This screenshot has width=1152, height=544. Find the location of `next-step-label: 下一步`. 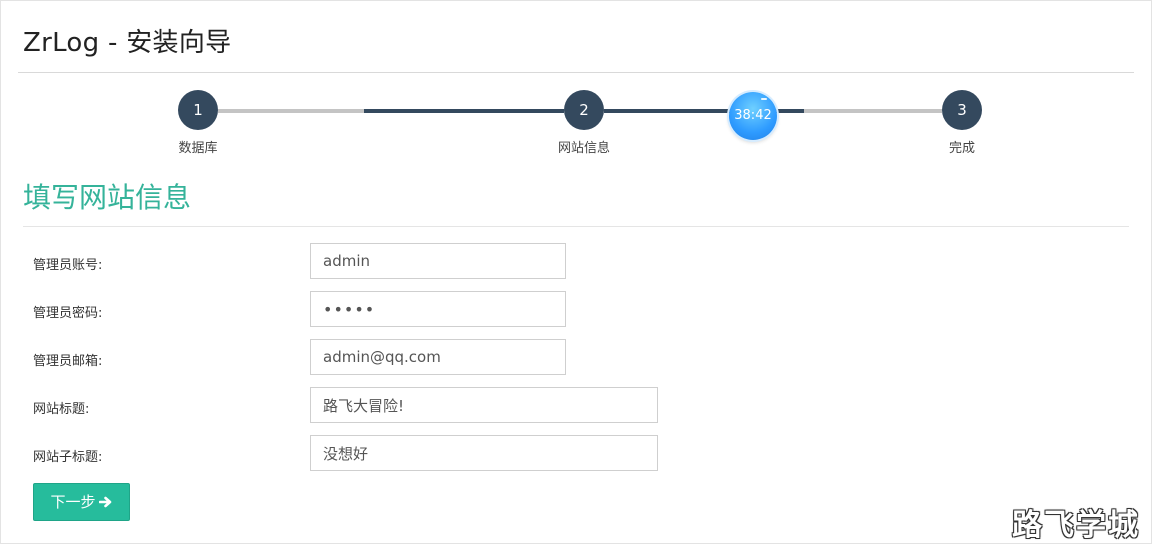

next-step-label: 下一步 is located at coordinates (73, 502).